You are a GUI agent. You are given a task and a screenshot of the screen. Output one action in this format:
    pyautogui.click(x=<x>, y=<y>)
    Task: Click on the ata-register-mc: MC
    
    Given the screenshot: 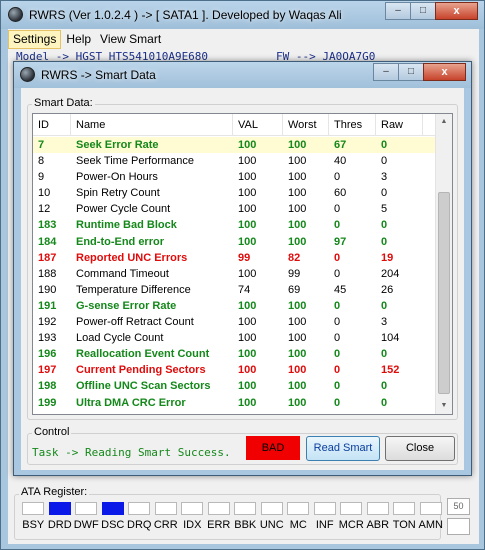 What is the action you would take?
    pyautogui.click(x=298, y=516)
    